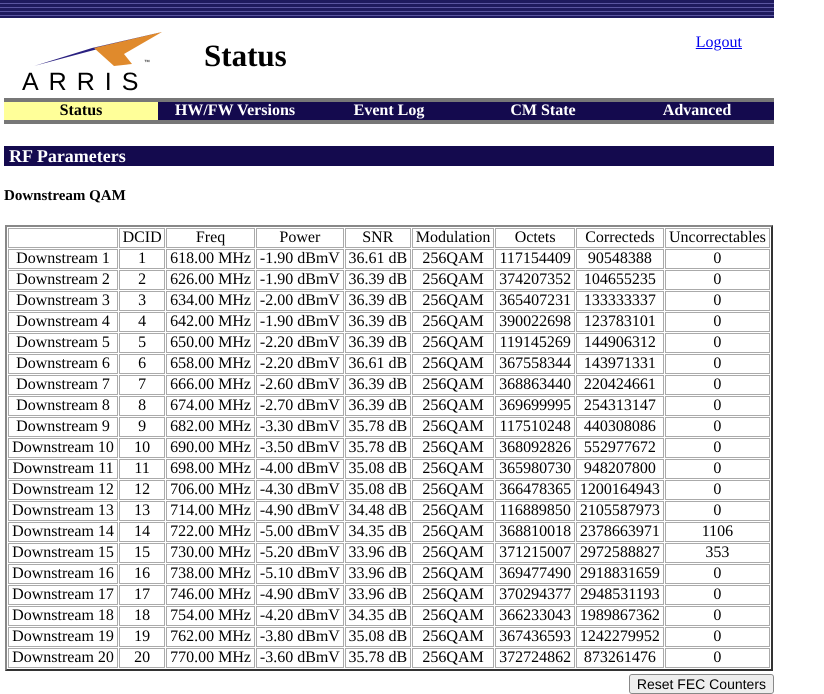  Describe the element at coordinates (210, 553) in the screenshot. I see `table-cell: 730.00 MHz` at that location.